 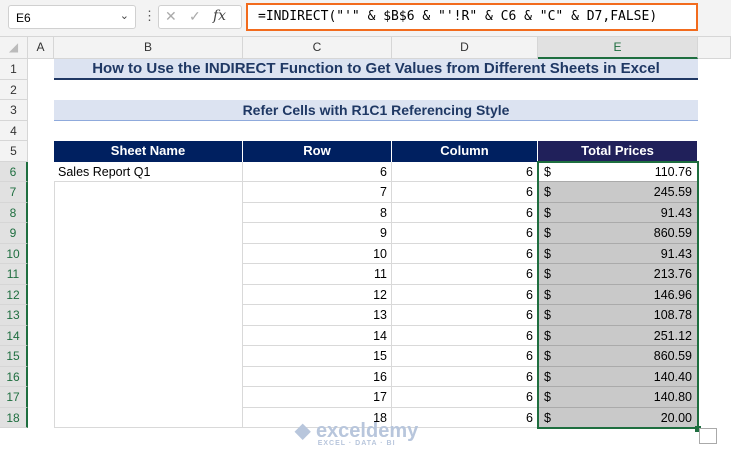 I want to click on column-header-B: B, so click(x=148, y=48).